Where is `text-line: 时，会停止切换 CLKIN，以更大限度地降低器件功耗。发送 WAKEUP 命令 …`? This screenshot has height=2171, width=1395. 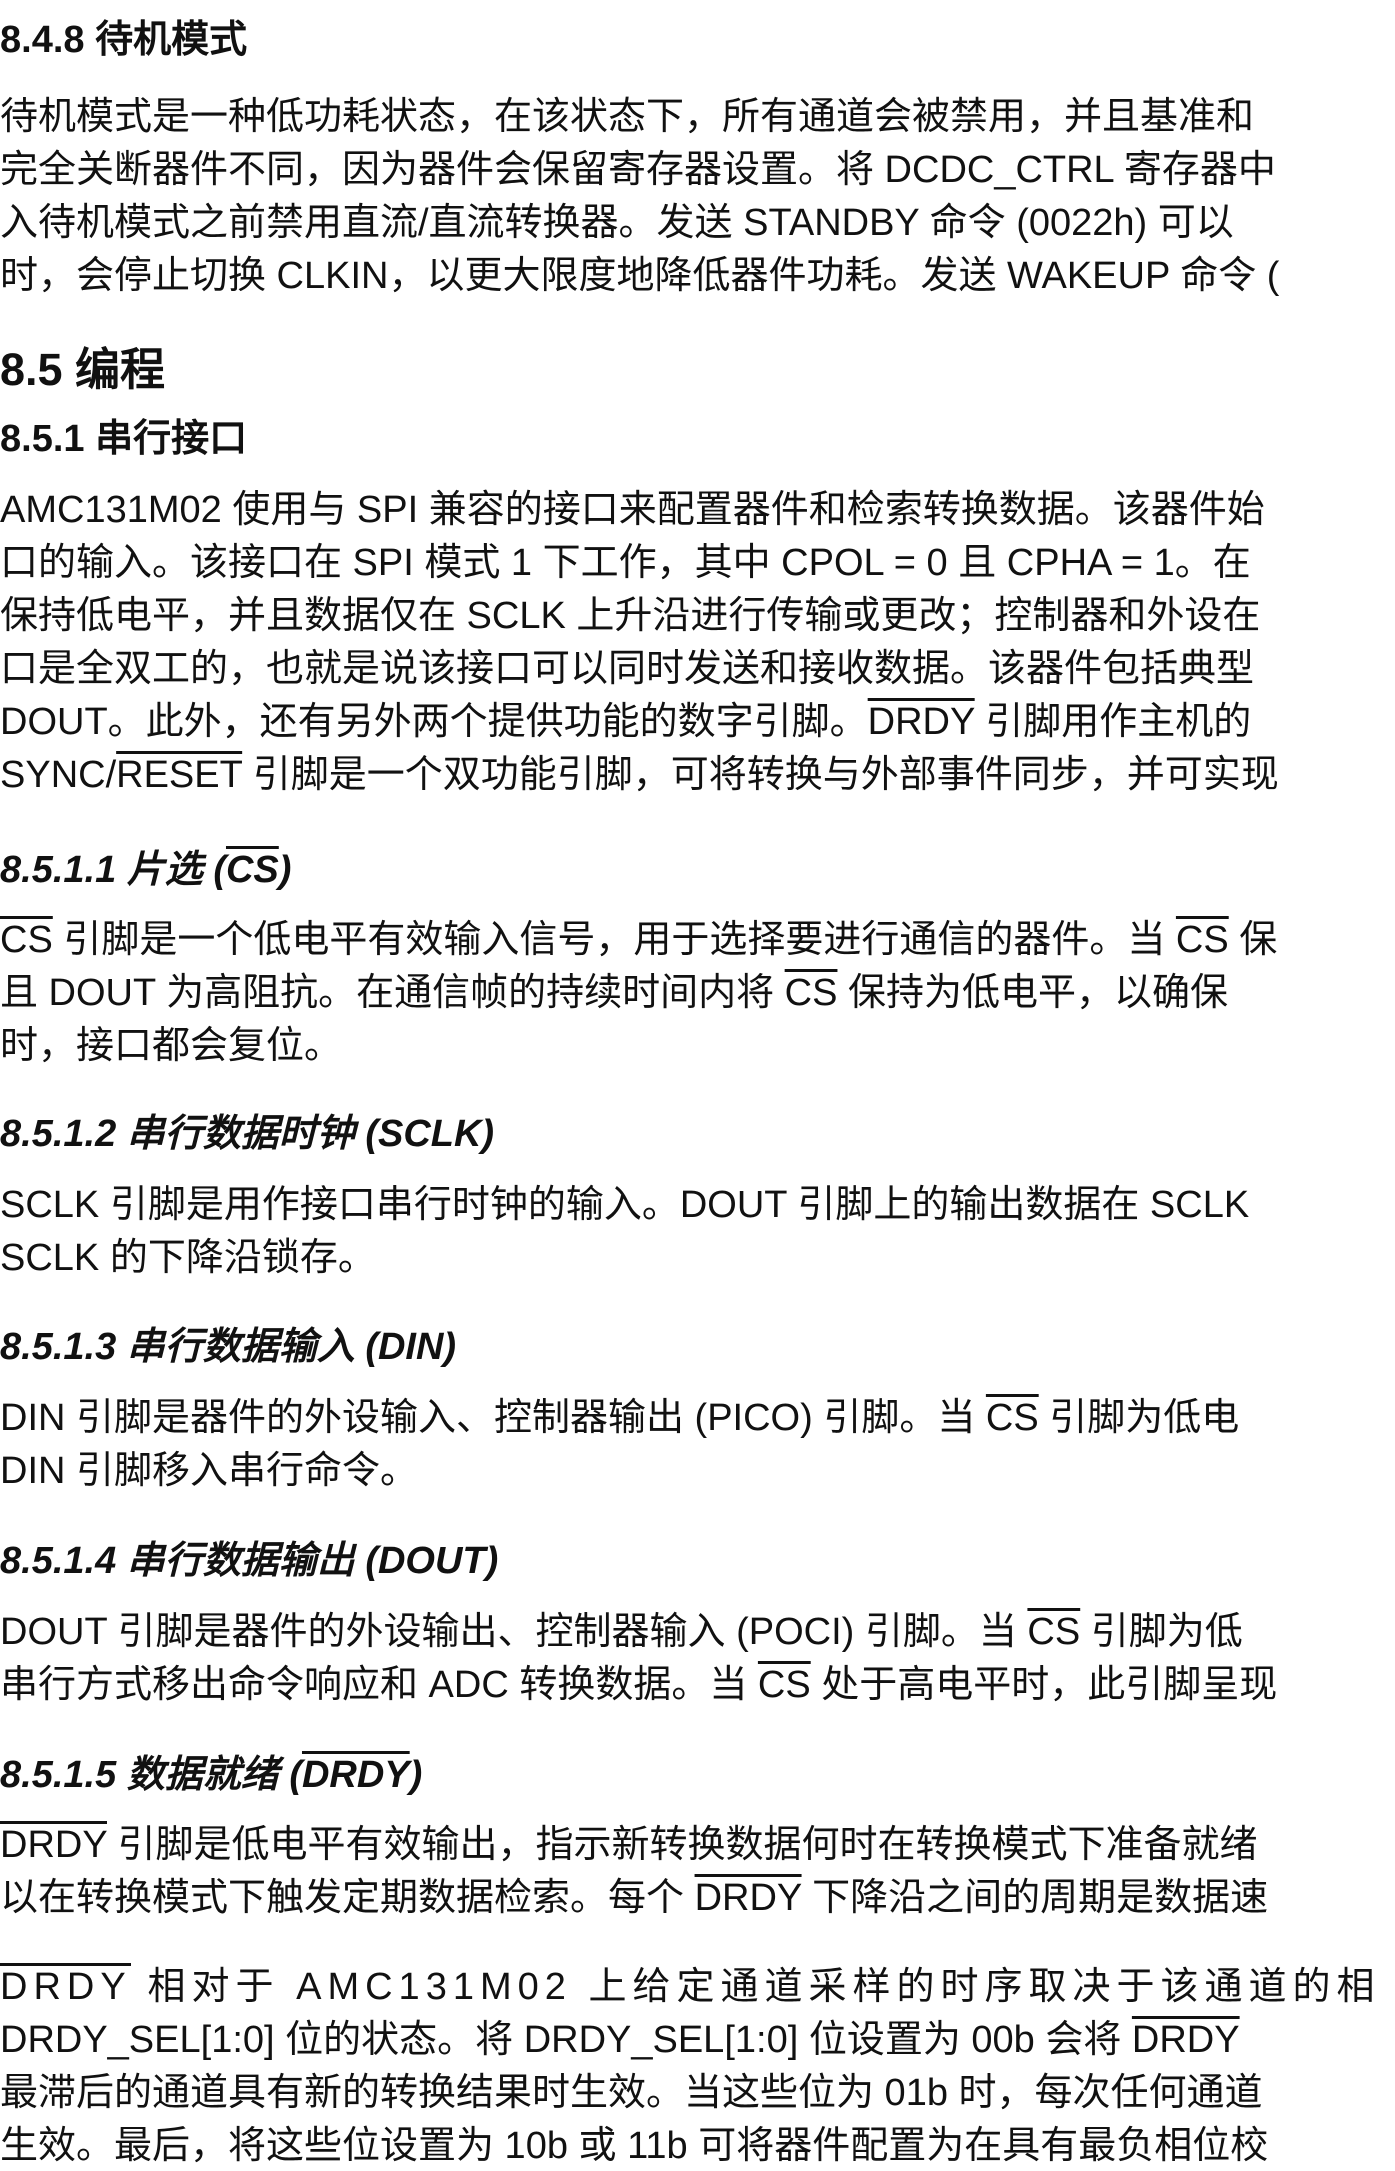 text-line: 时，会停止切换 CLKIN，以更大限度地降低器件功耗。发送 WAKEUP 命令 … is located at coordinates (640, 276).